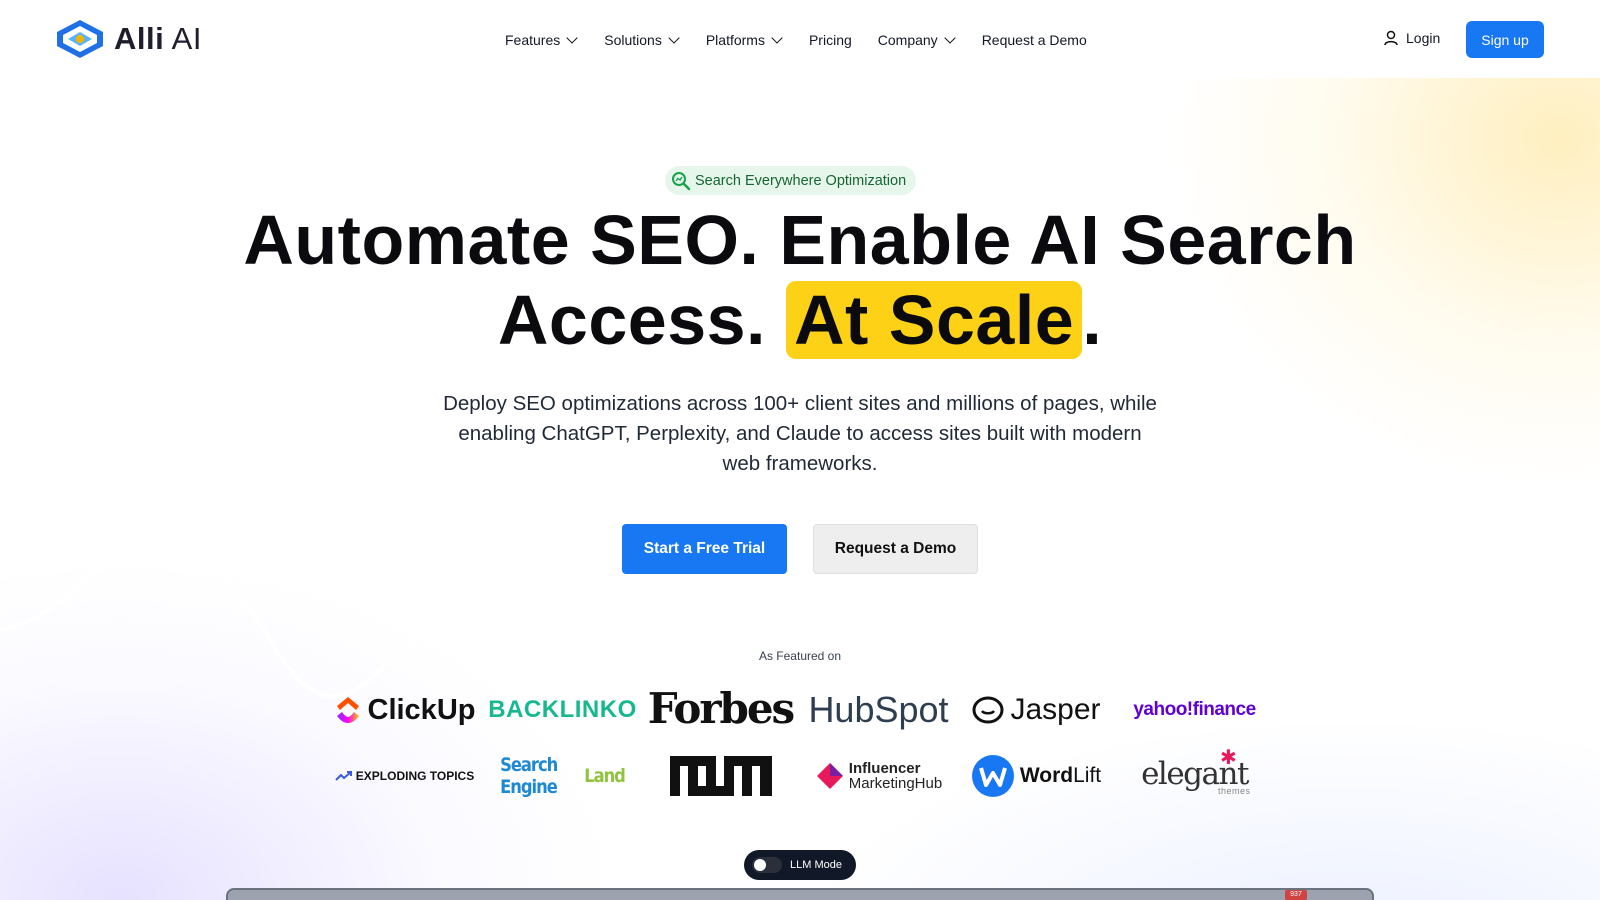 The image size is (1600, 900). Describe the element at coordinates (1196, 770) in the screenshot. I see `elegant-themes-logo: elegant ✱ themes` at that location.